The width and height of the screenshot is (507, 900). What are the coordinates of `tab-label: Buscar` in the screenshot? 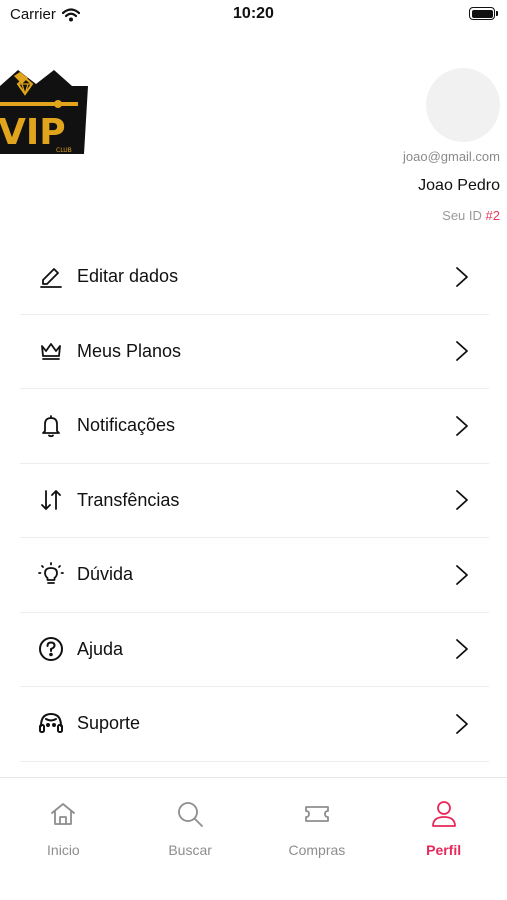 It's located at (190, 850).